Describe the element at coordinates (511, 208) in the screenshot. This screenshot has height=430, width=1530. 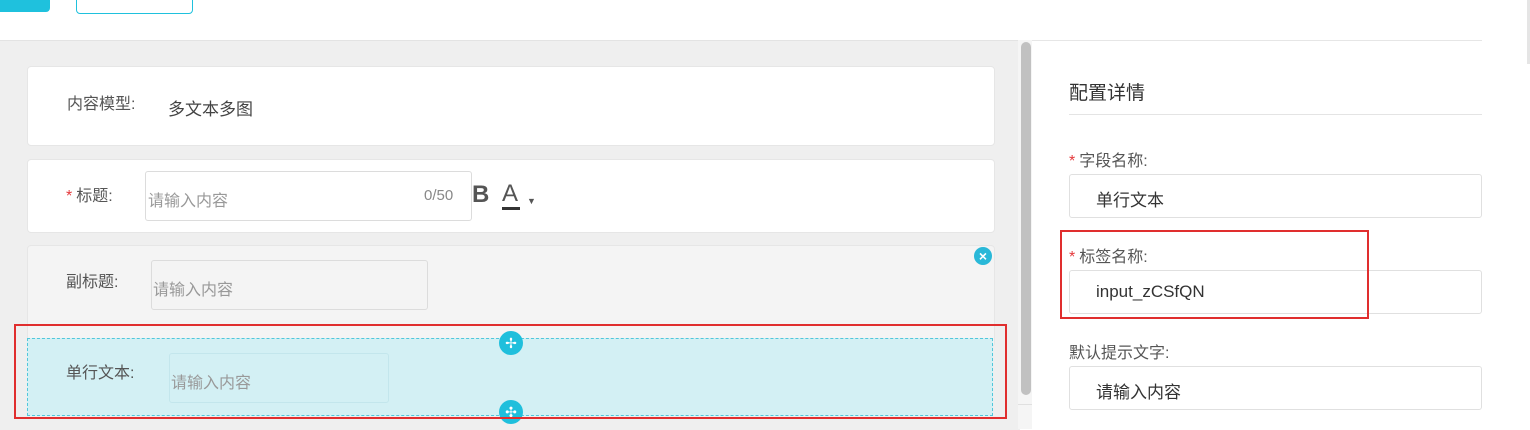
I see `font-color-indicator` at that location.